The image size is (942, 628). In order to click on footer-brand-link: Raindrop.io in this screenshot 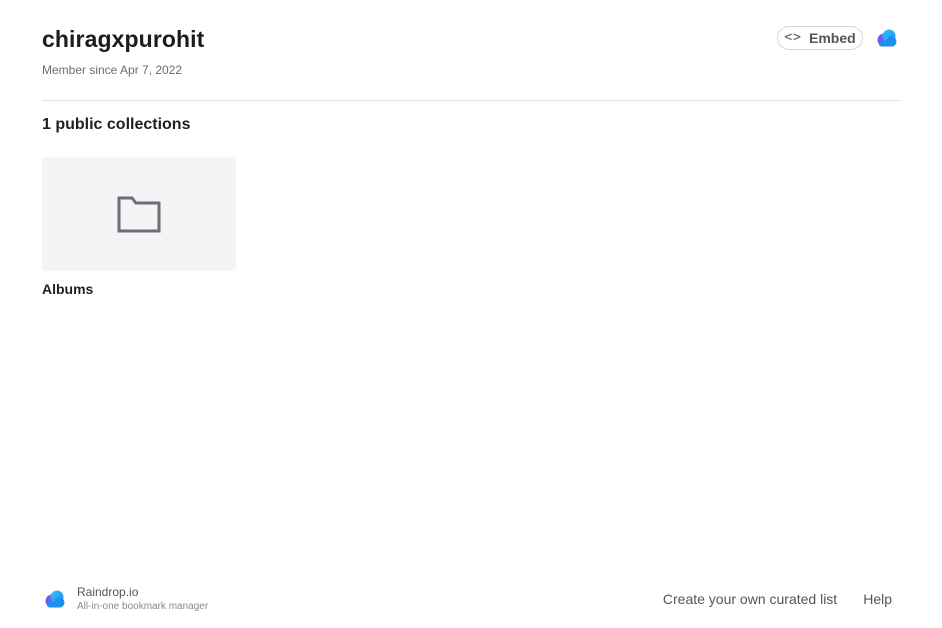, I will do `click(107, 592)`.